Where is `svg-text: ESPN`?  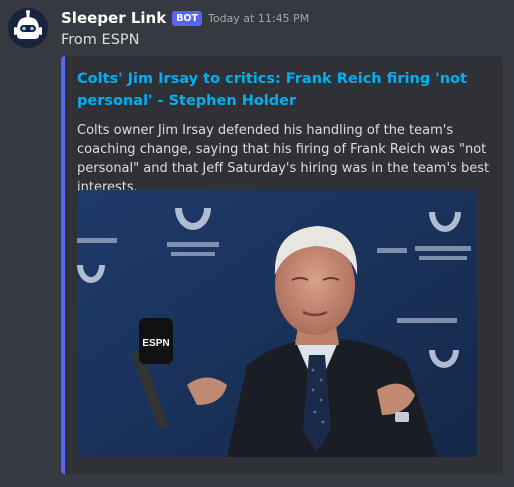
svg-text: ESPN is located at coordinates (155, 343).